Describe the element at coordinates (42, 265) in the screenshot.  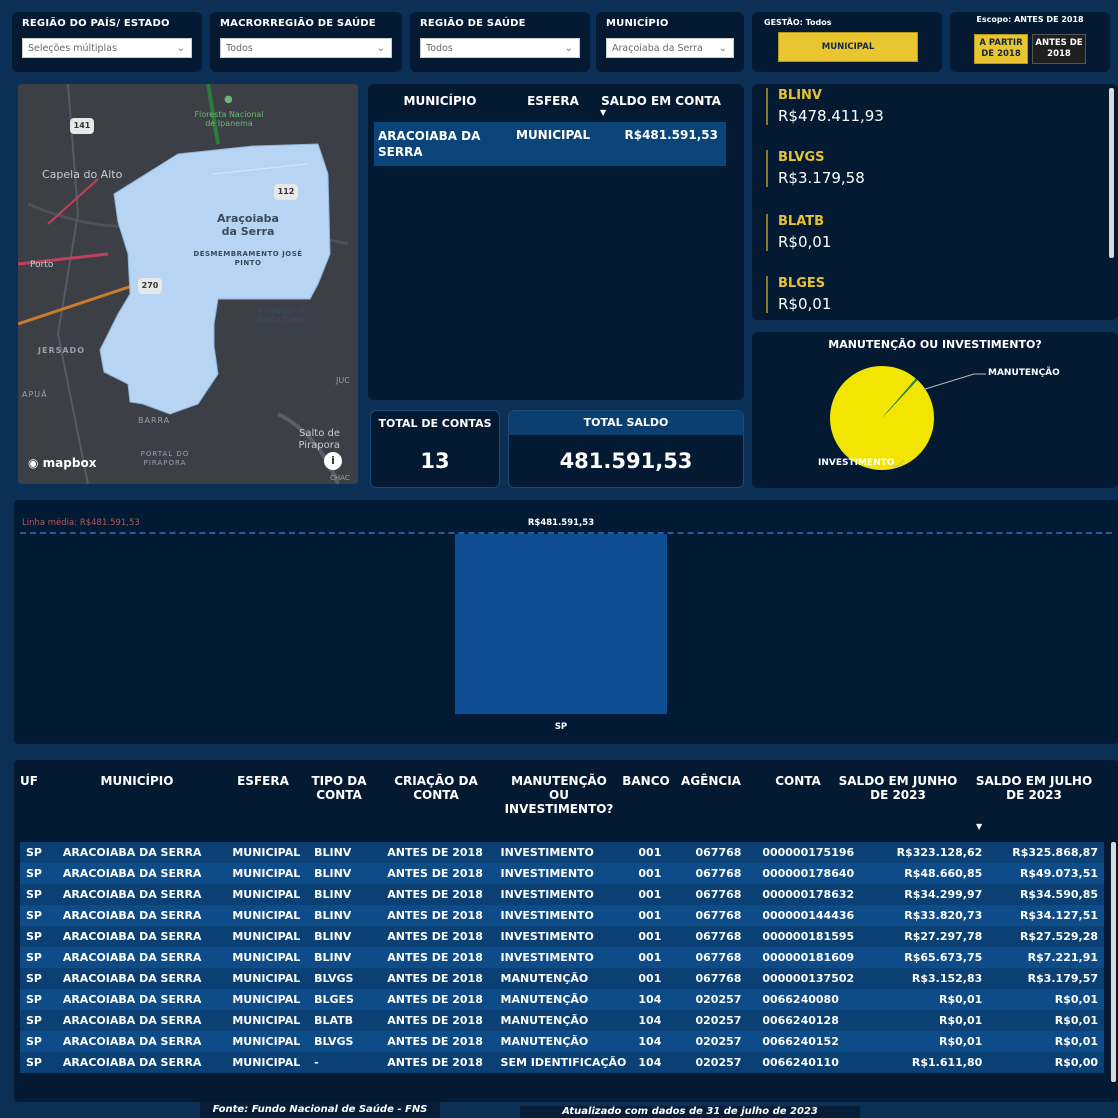
I see `map-label: Porto` at that location.